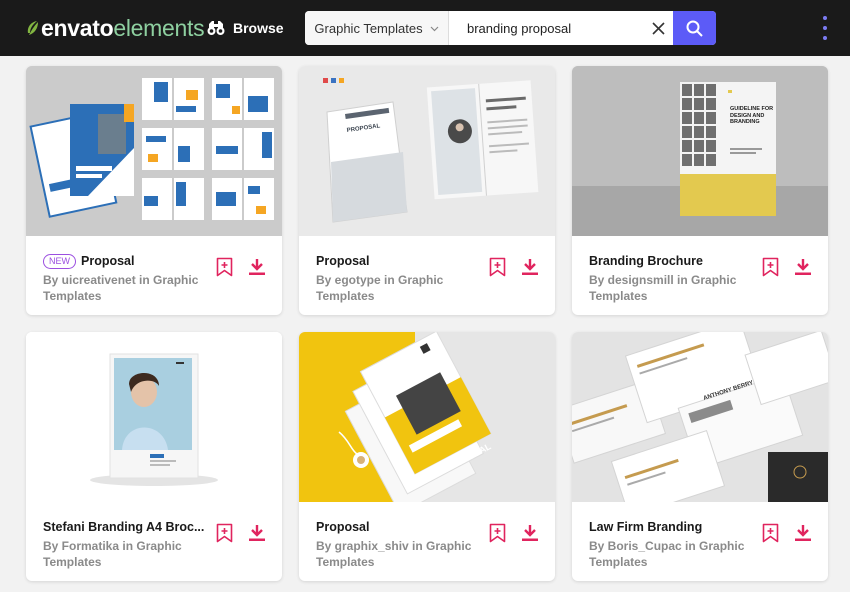 The width and height of the screenshot is (850, 592). I want to click on card-title: Law Firm Branding, so click(645, 527).